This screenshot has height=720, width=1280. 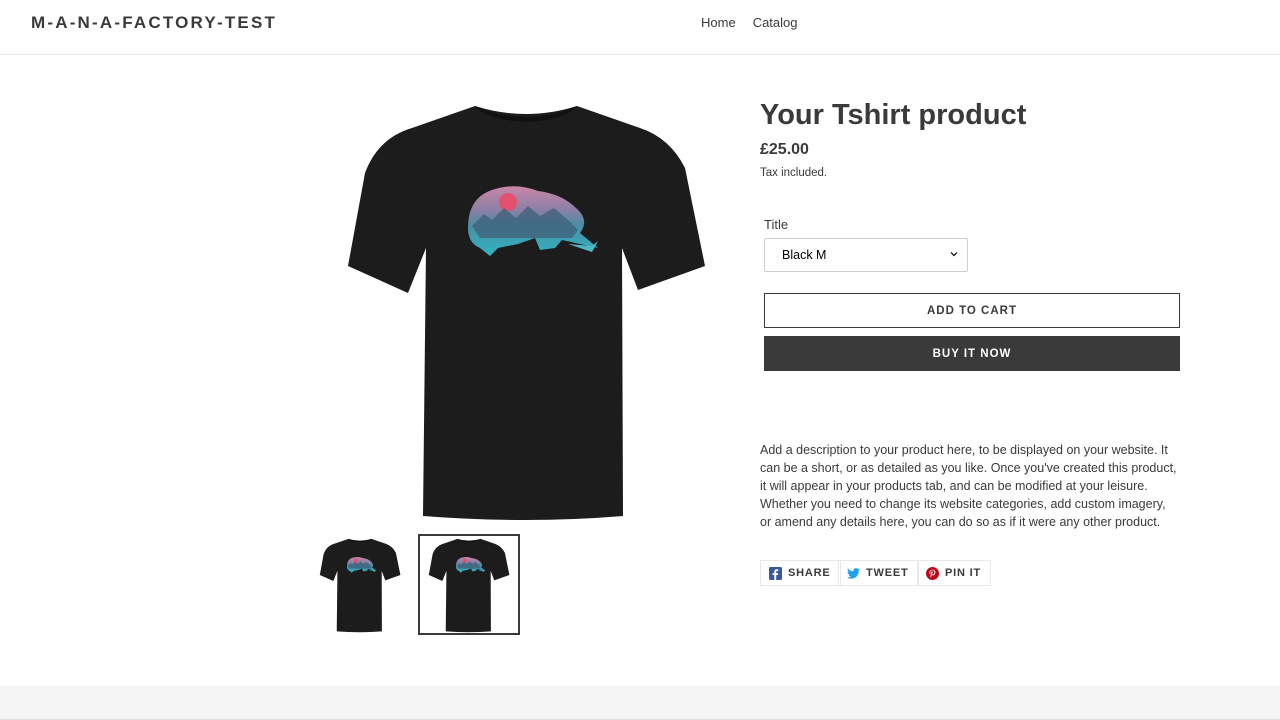 I want to click on pinterest-icon, so click(x=932, y=573).